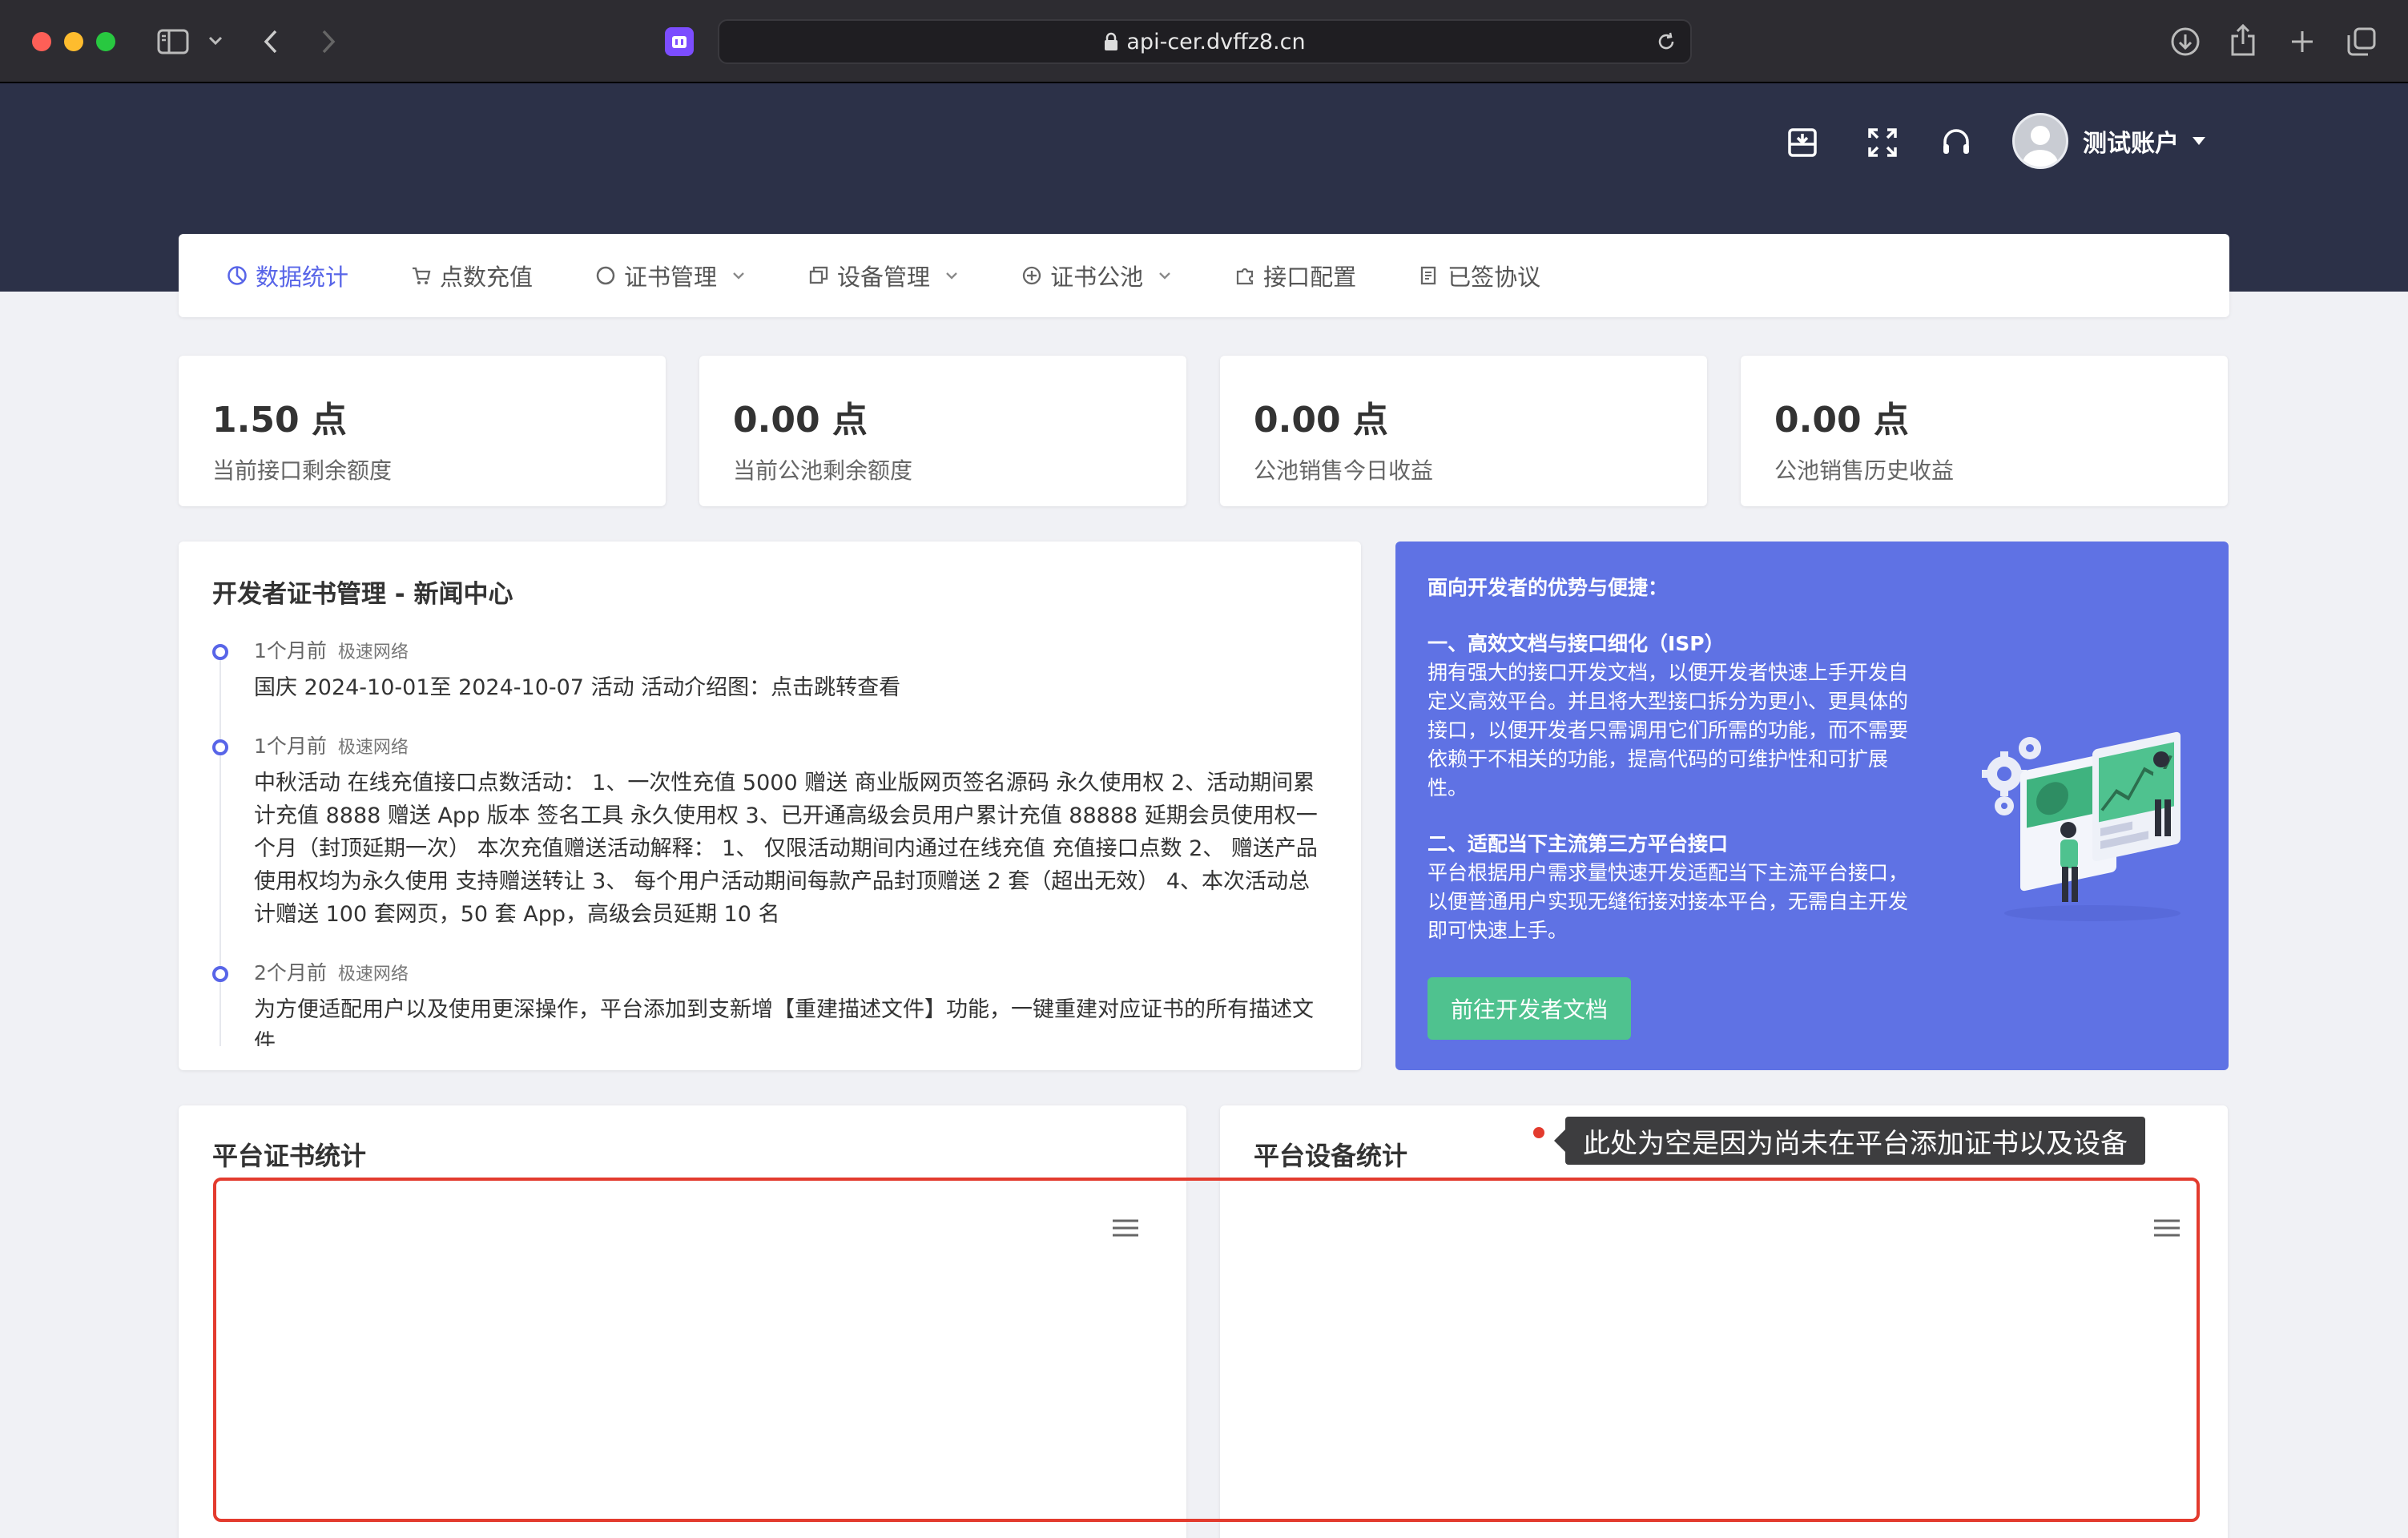  Describe the element at coordinates (1310, 277) in the screenshot. I see `nav-item-label: 接口配置` at that location.